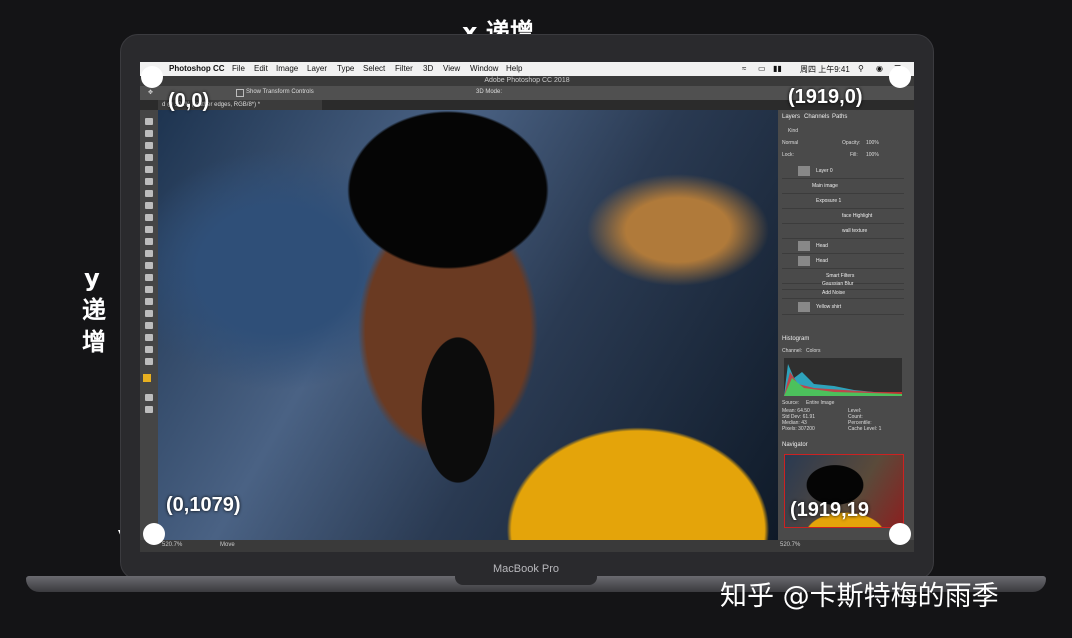  What do you see at coordinates (149, 409) in the screenshot?
I see `screen-mode-icon` at bounding box center [149, 409].